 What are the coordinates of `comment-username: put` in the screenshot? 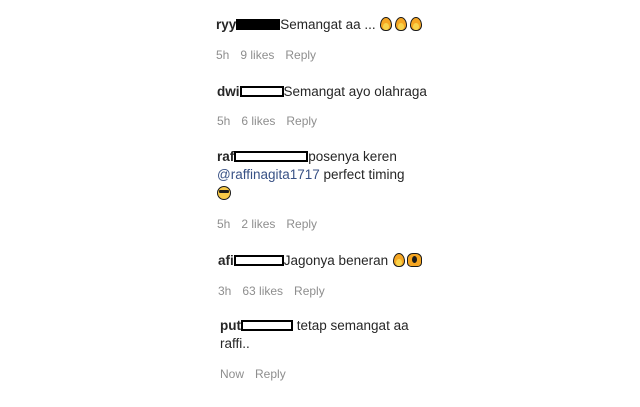 It's located at (230, 325).